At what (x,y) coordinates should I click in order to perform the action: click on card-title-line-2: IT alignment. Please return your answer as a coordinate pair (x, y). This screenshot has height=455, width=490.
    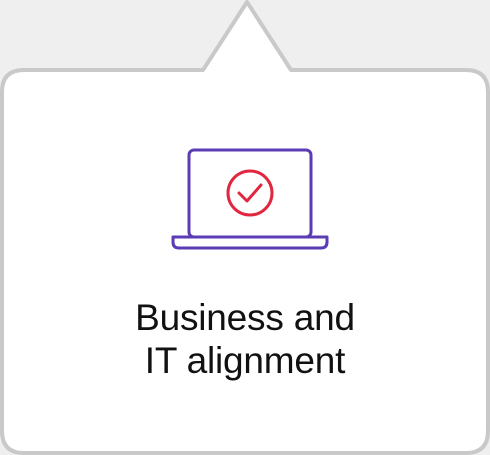
    Looking at the image, I should click on (245, 360).